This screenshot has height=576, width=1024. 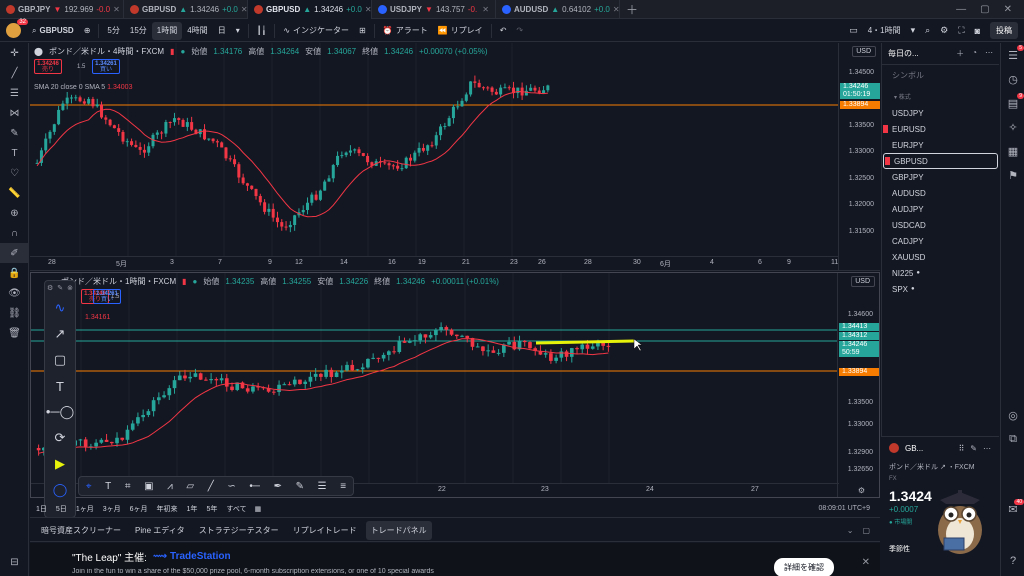 I want to click on browser-tab: GBPUSD ▲ 1.34246 +0.0 ✕, so click(x=310, y=9).